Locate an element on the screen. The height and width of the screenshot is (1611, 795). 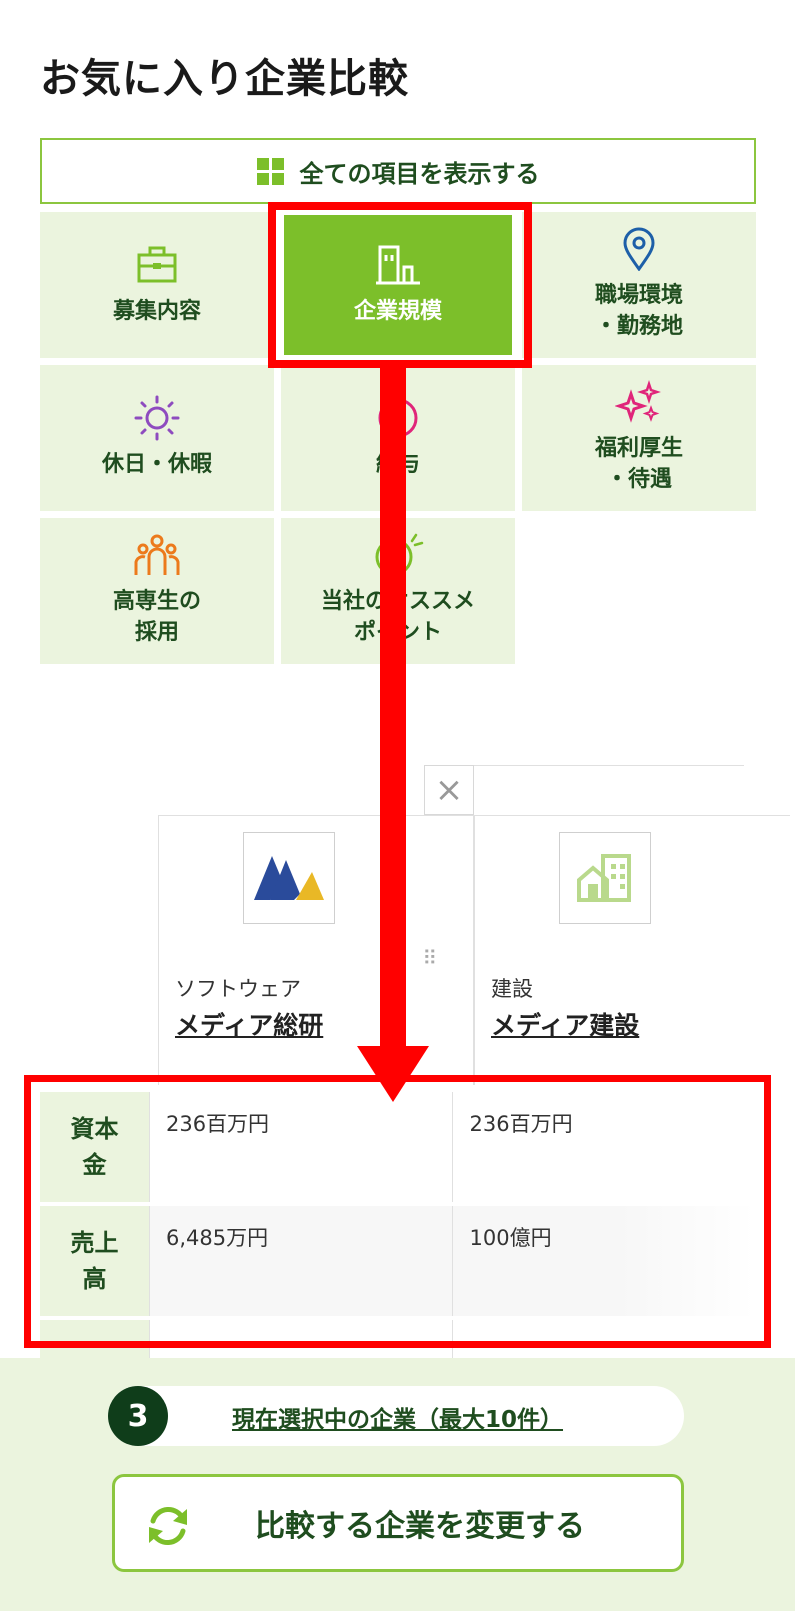
category-label: 当社のオススメ ポイント is located at coordinates (397, 617).